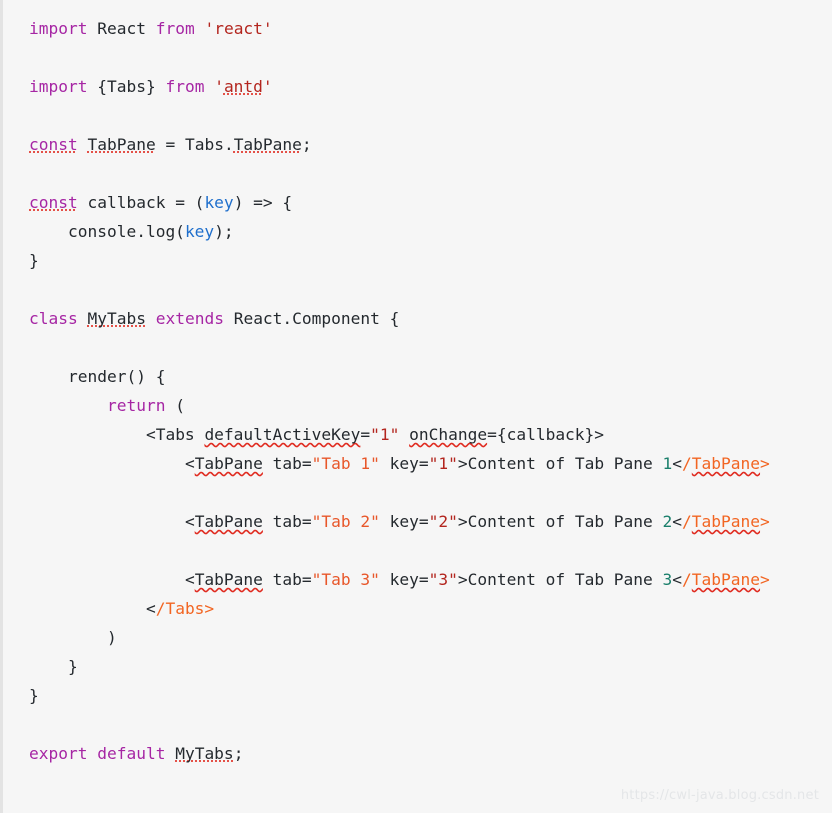 The image size is (832, 813). What do you see at coordinates (194, 144) in the screenshot?
I see `code-token: = Tabs.` at bounding box center [194, 144].